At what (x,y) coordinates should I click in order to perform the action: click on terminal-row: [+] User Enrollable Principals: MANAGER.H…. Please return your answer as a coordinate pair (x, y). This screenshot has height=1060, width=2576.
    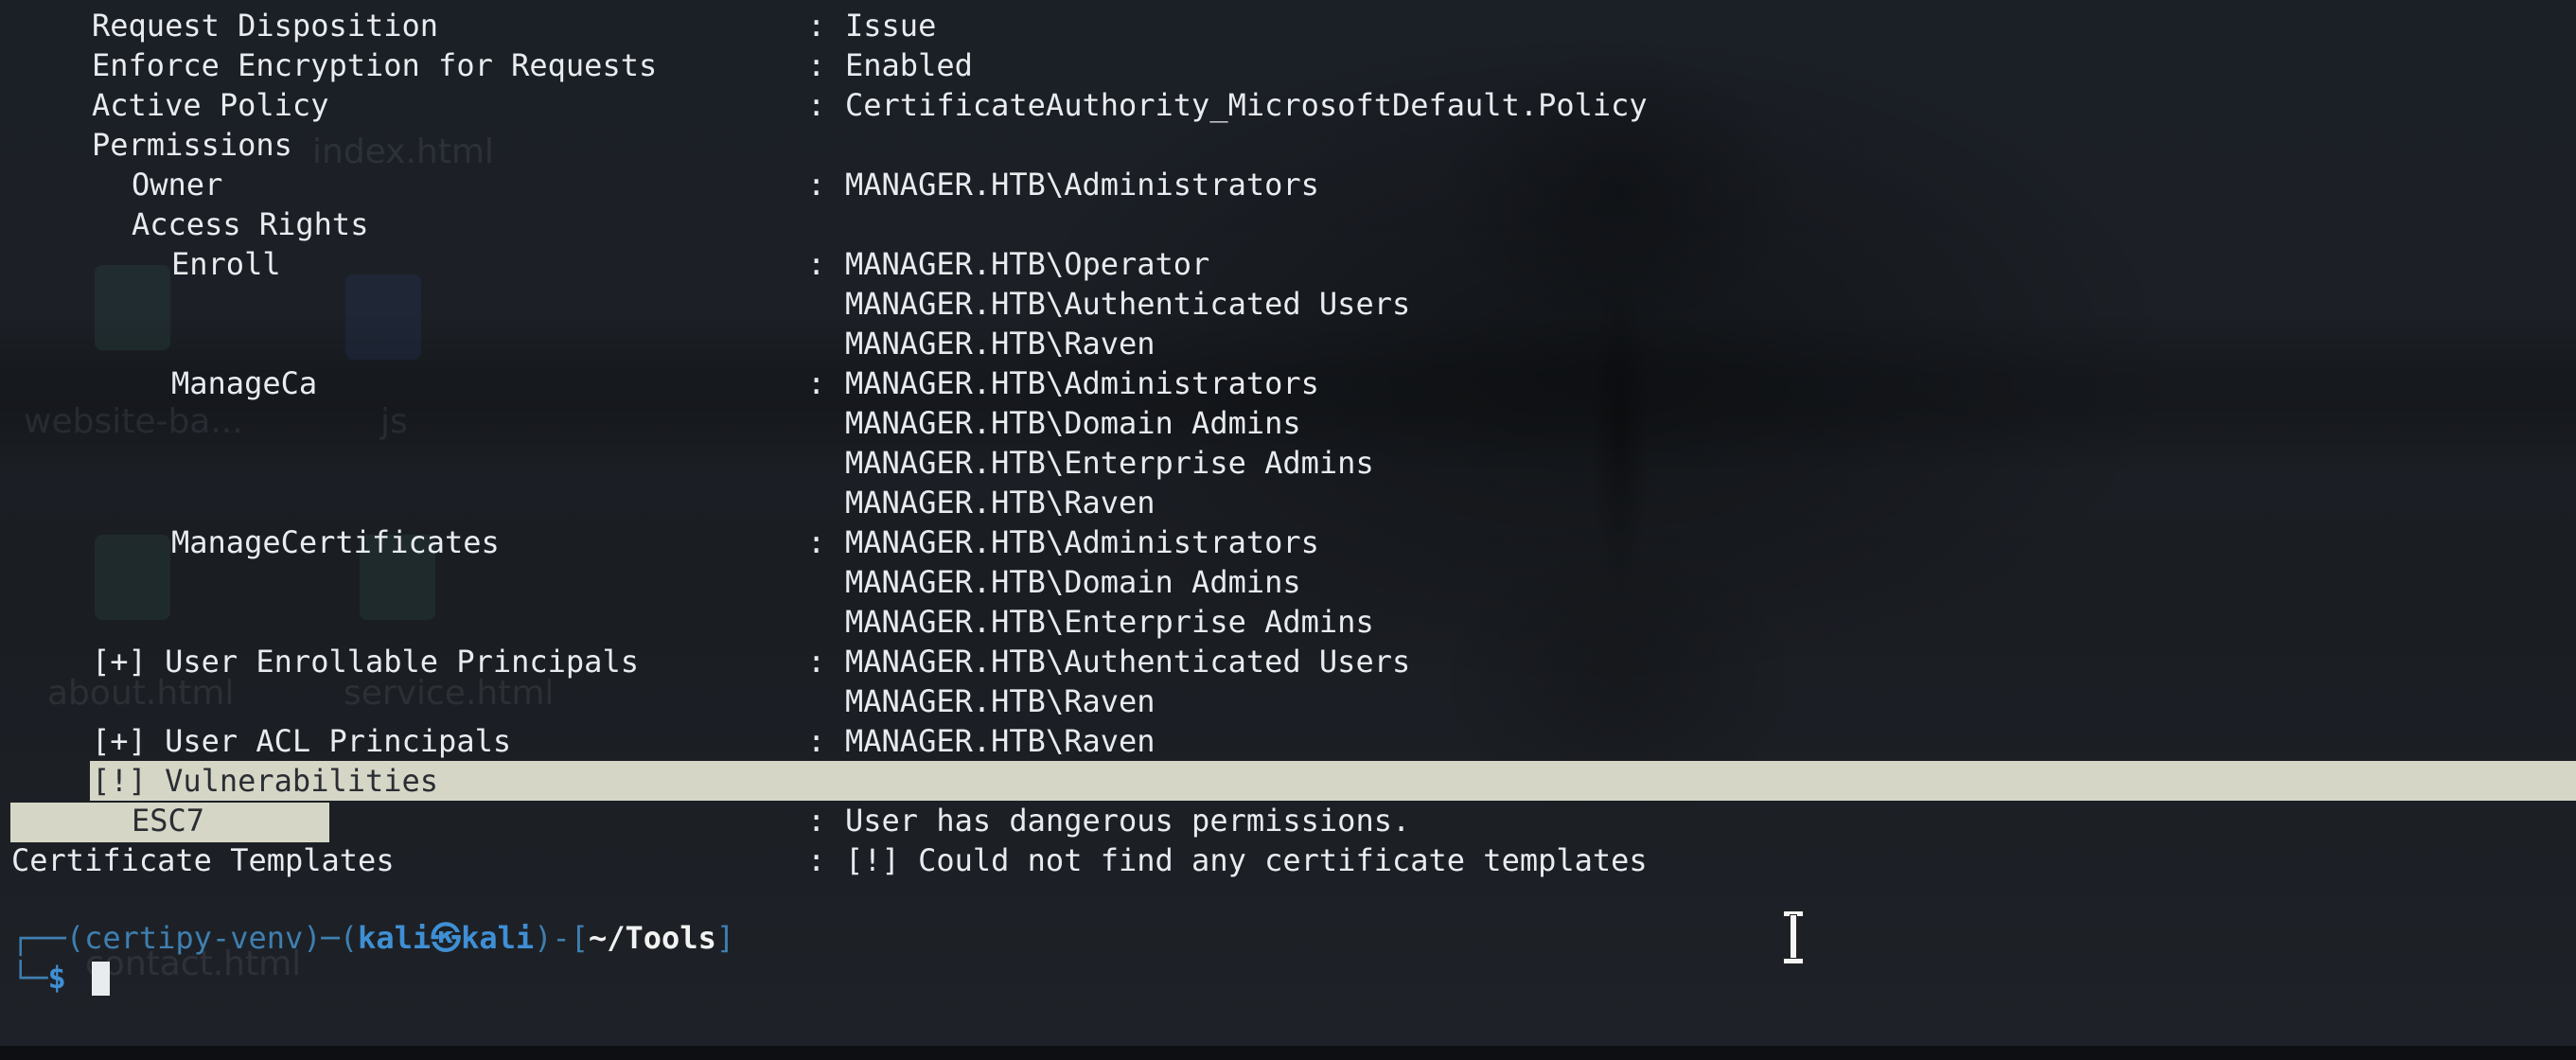
    Looking at the image, I should click on (1288, 661).